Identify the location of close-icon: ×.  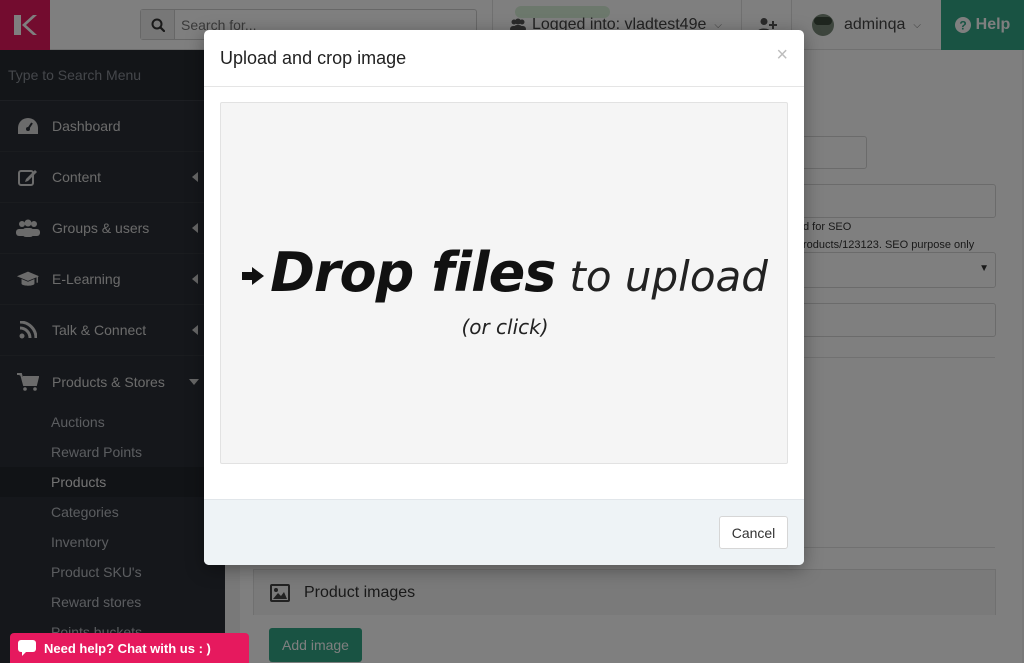
(782, 55).